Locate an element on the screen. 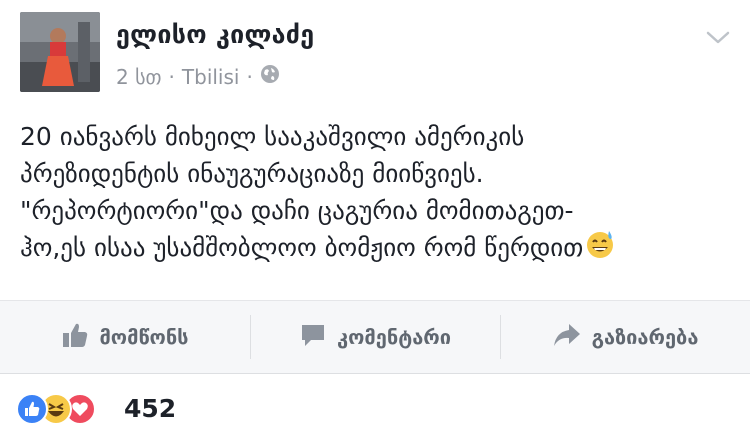 Image resolution: width=750 pixels, height=436 pixels. chevron-down-icon is located at coordinates (718, 38).